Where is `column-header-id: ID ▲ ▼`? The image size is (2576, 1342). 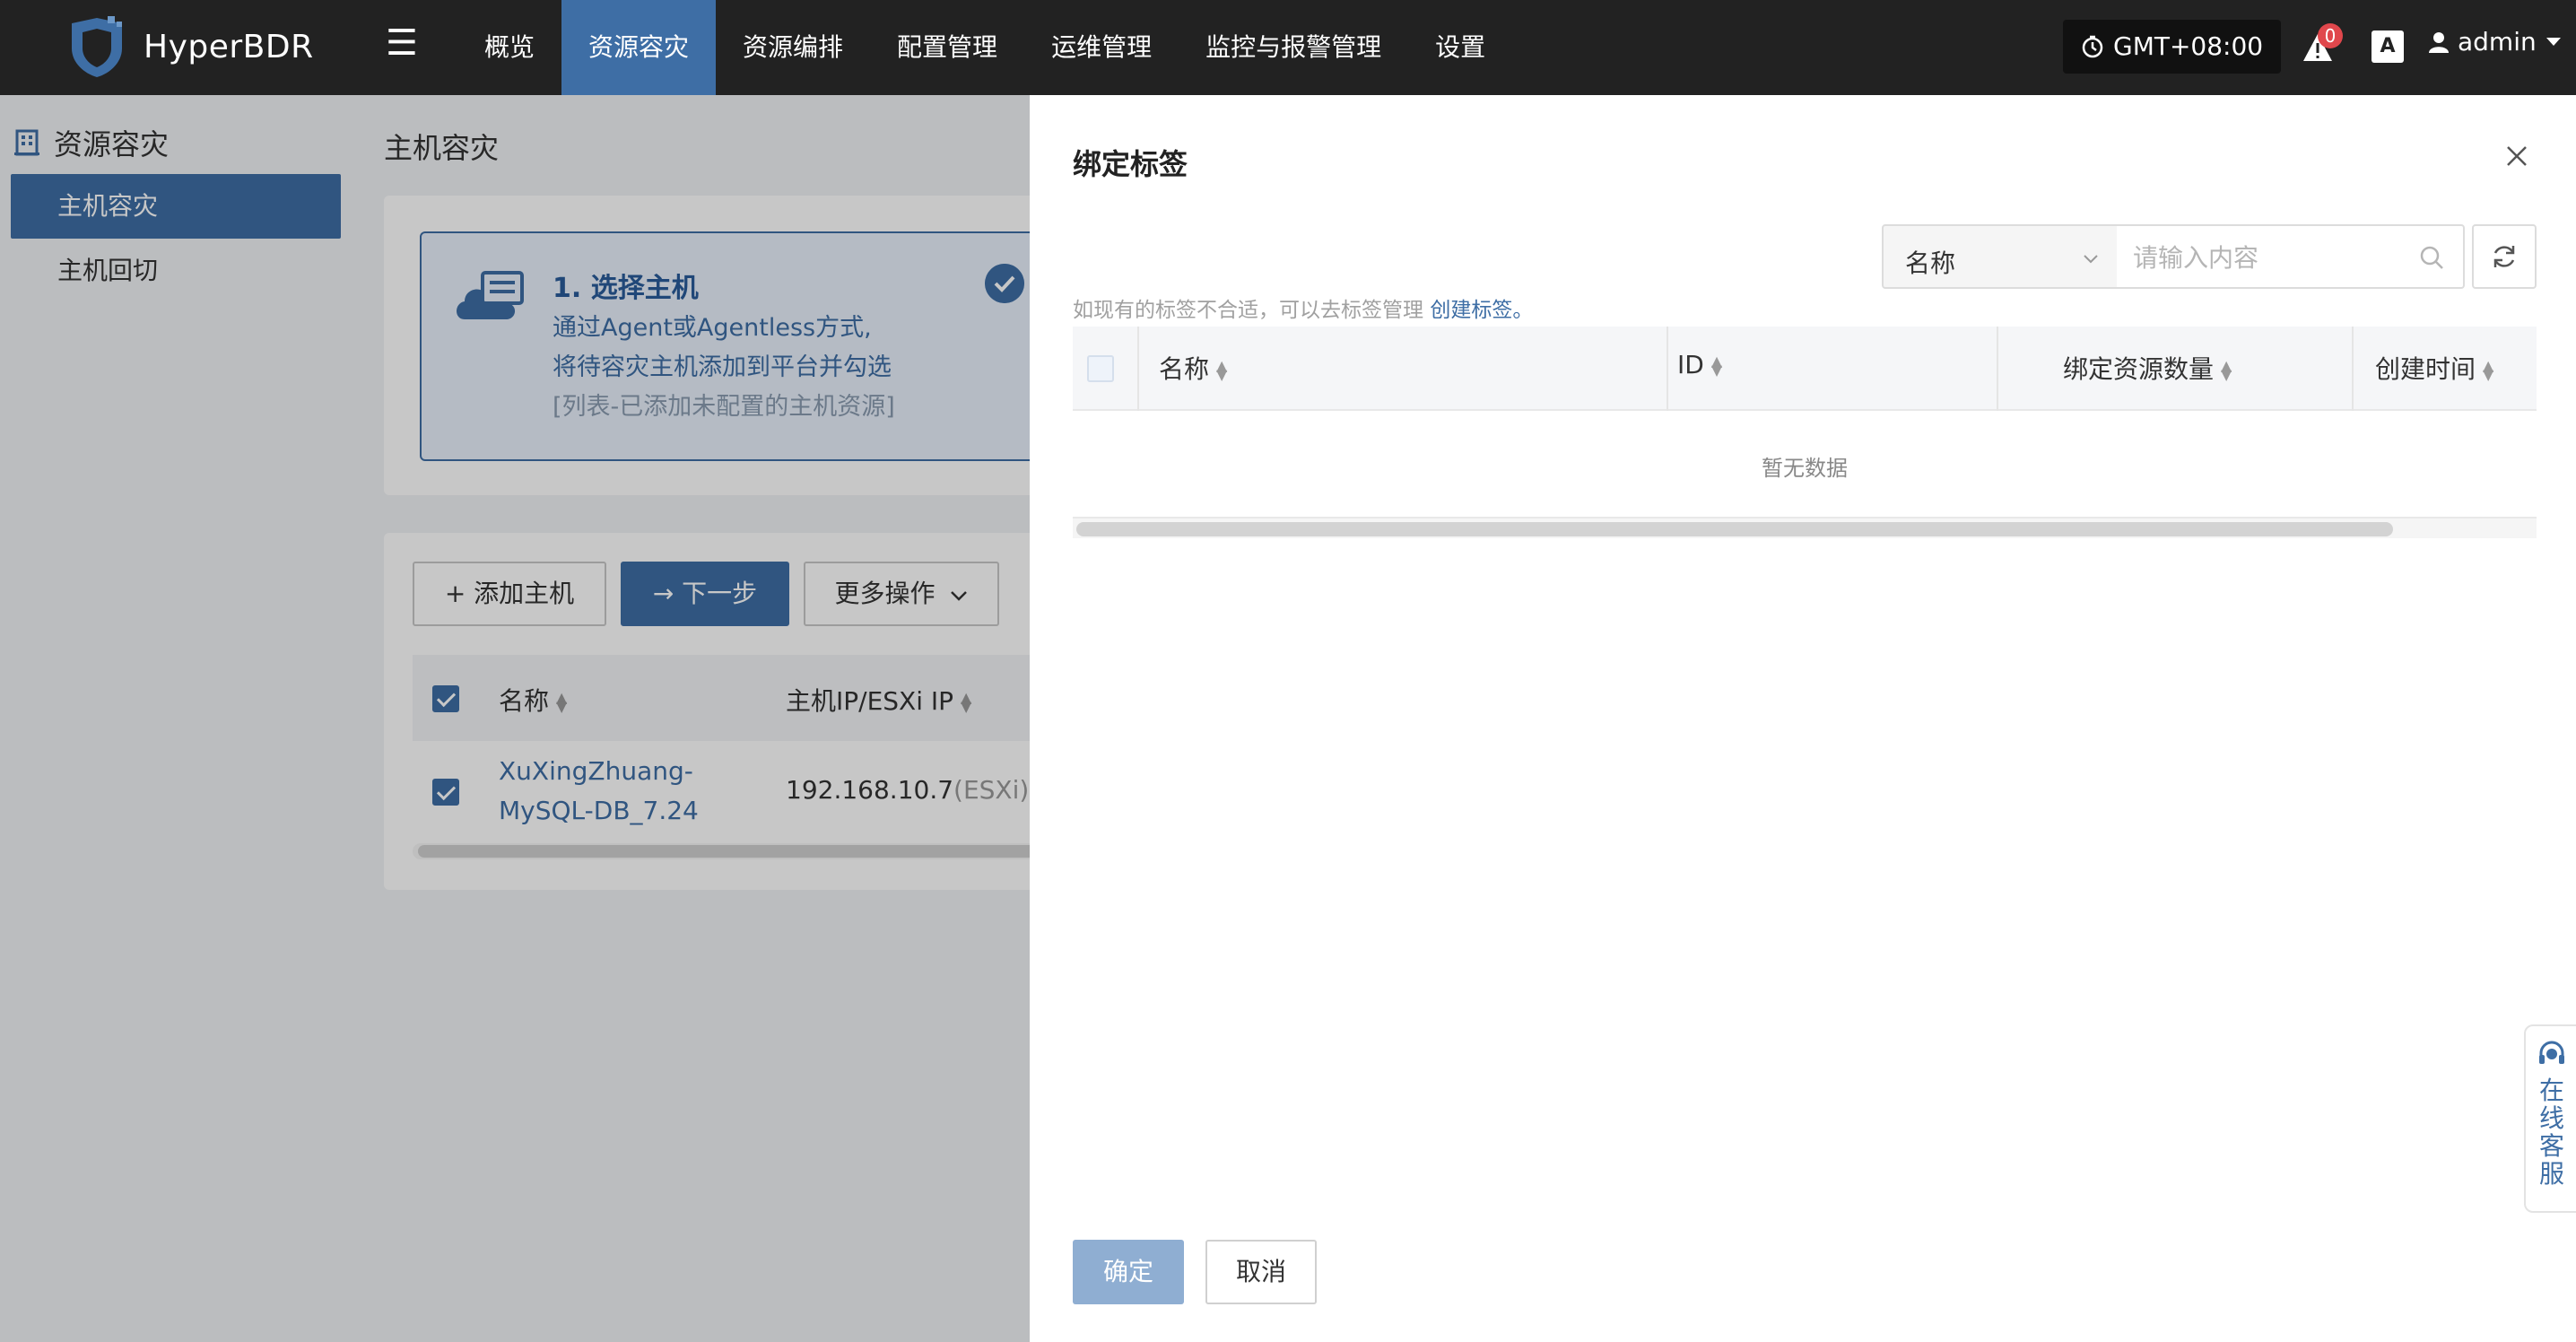
column-header-id: ID ▲ ▼ is located at coordinates (1699, 364).